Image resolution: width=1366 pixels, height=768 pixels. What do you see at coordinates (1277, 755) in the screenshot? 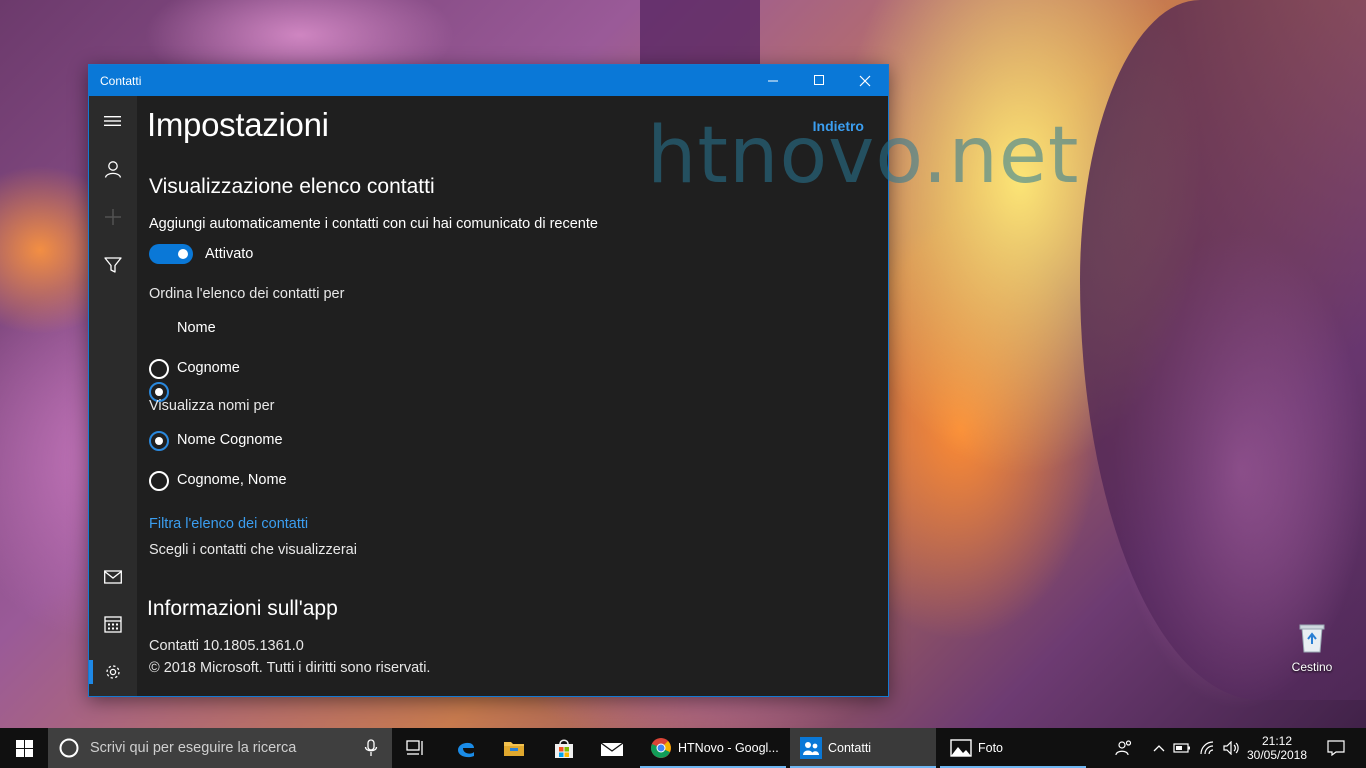
I see `clock-date: 30/05/2018` at bounding box center [1277, 755].